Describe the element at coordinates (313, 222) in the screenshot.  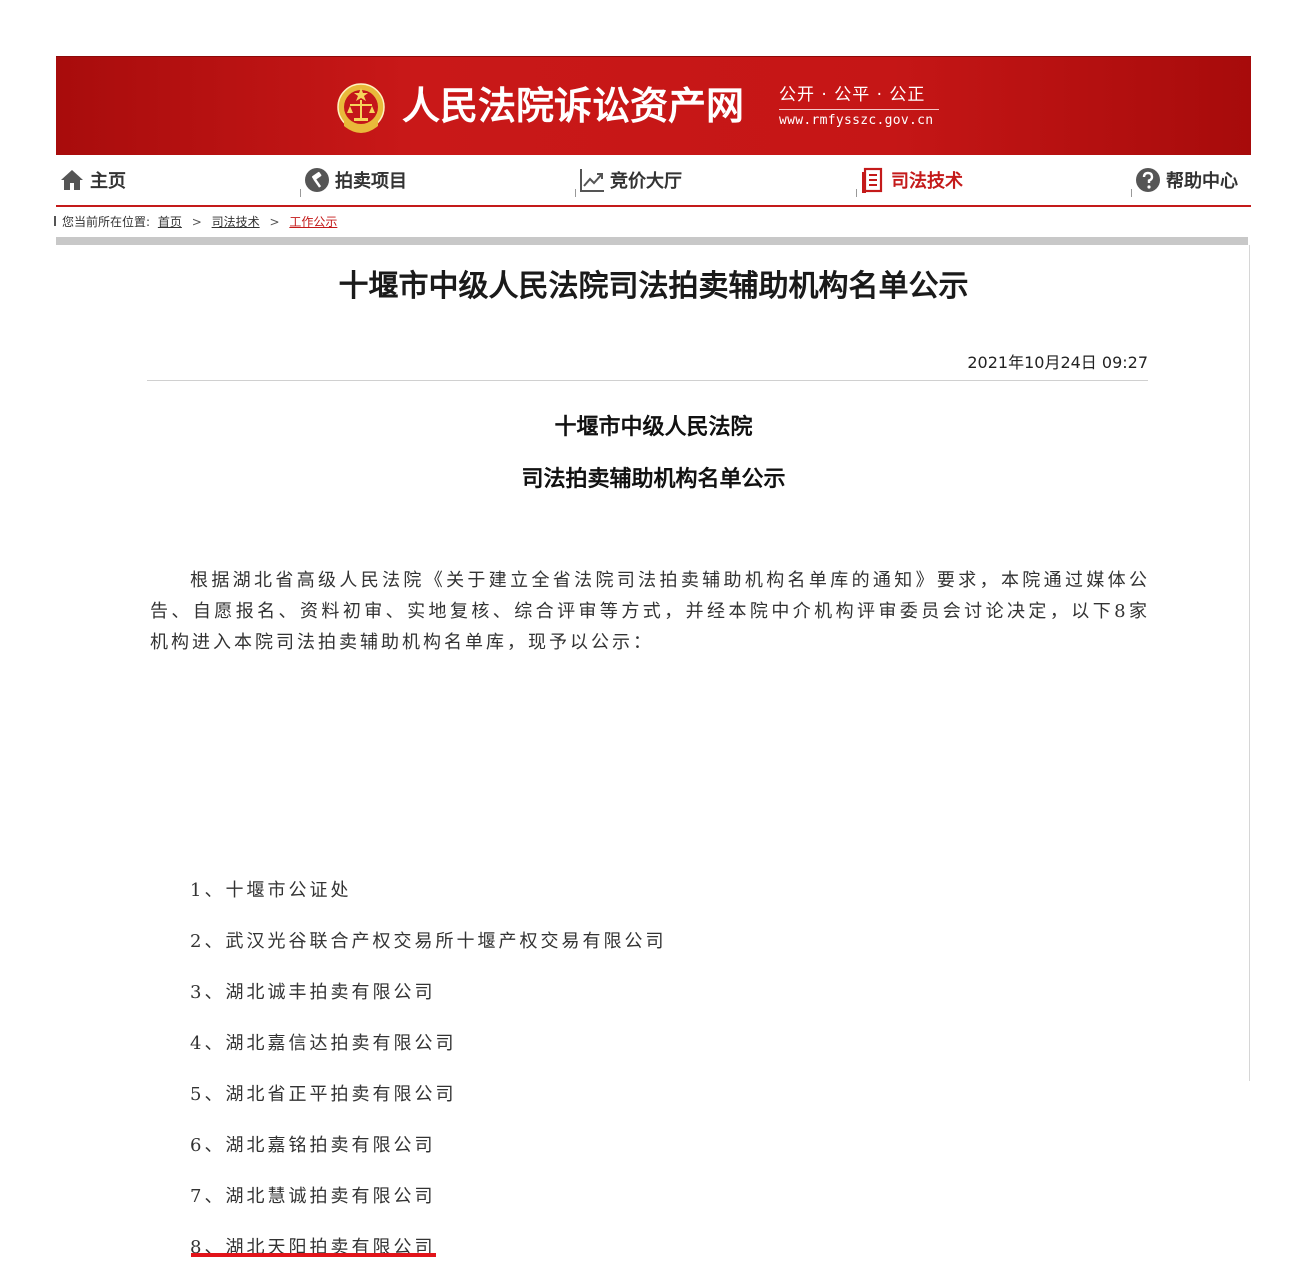
I see `breadcrumb-work-notice: 工作公示` at that location.